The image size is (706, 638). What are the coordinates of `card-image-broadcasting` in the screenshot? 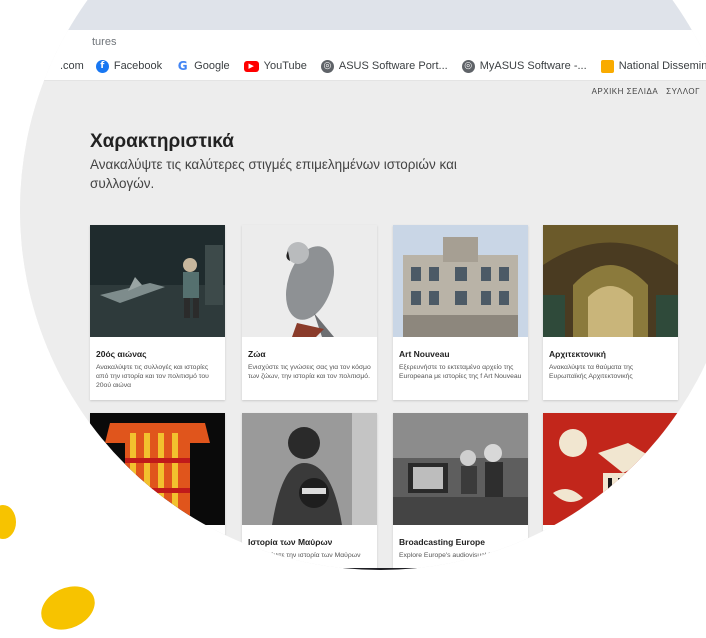 It's located at (460, 469).